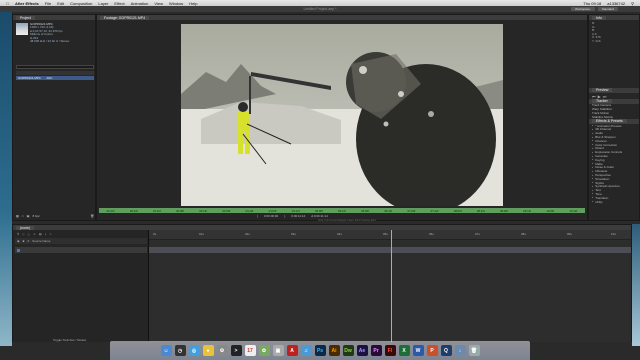 This screenshot has height=360, width=640. Describe the element at coordinates (594, 96) in the screenshot. I see `first-frame-icon: ⏮` at that location.